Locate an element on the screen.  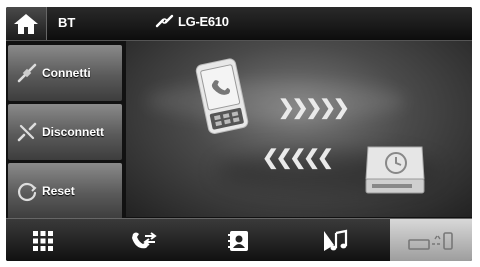
connect-plug-icon is located at coordinates (27, 73).